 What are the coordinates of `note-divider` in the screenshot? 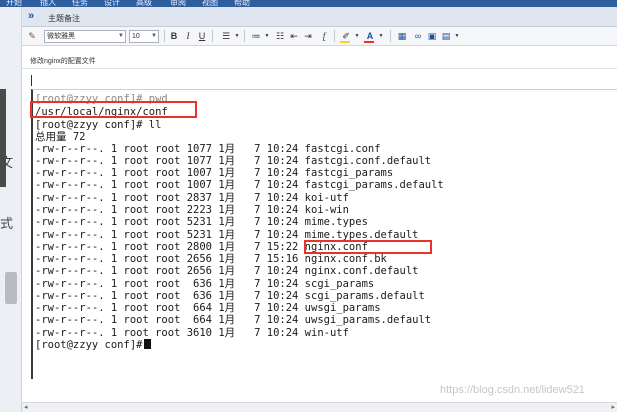 It's located at (319, 68).